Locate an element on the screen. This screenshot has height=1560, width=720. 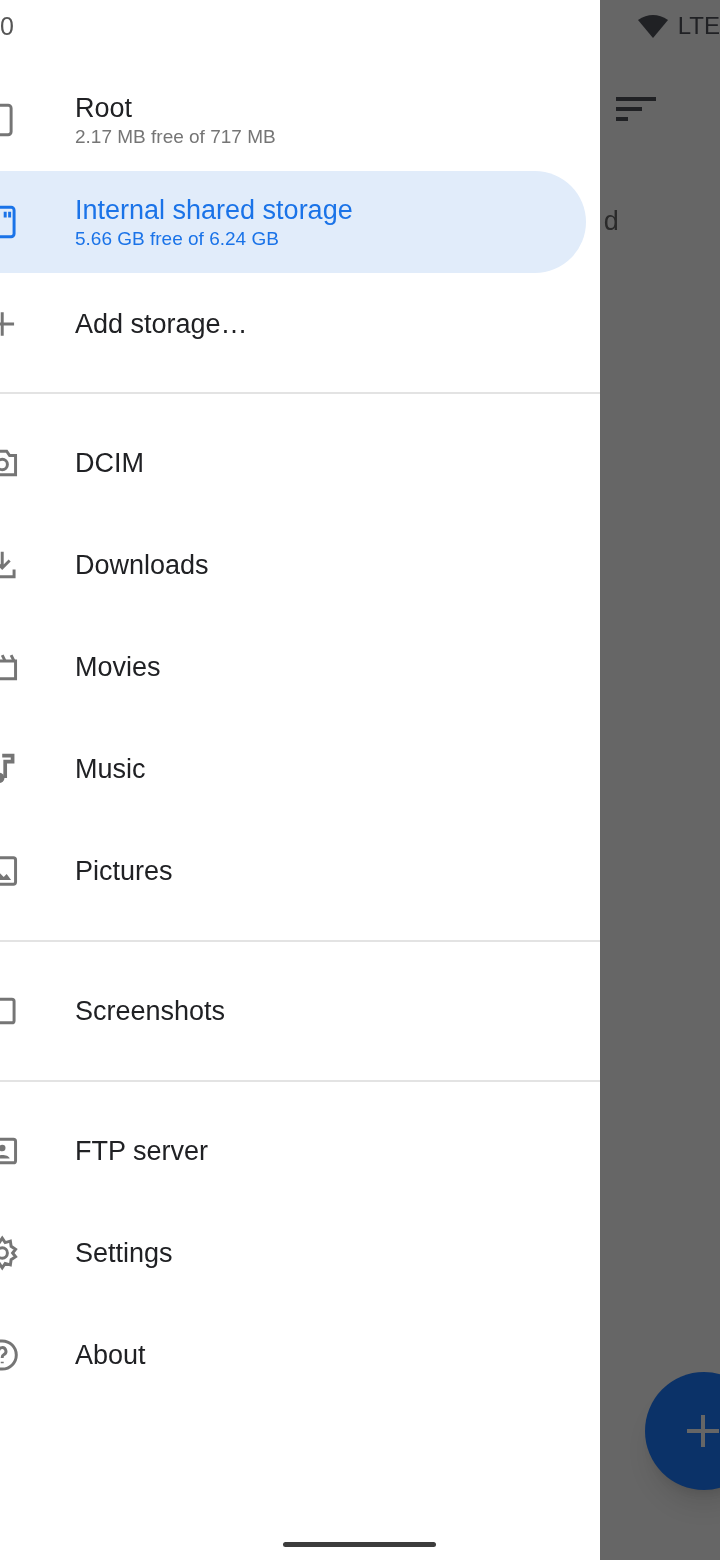
settings-icon is located at coordinates (10, 1253).